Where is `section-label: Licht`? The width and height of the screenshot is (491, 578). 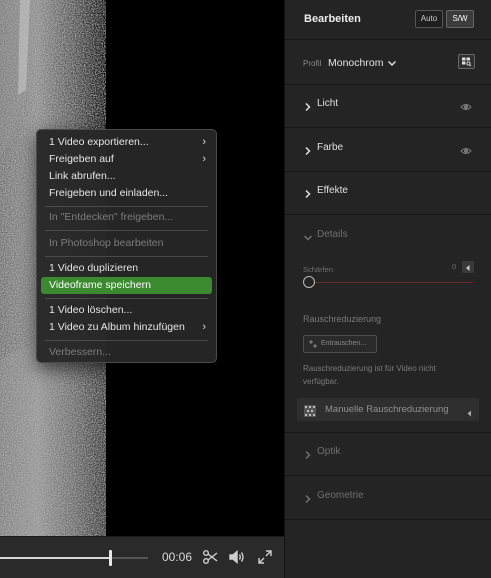
section-label: Licht is located at coordinates (328, 103).